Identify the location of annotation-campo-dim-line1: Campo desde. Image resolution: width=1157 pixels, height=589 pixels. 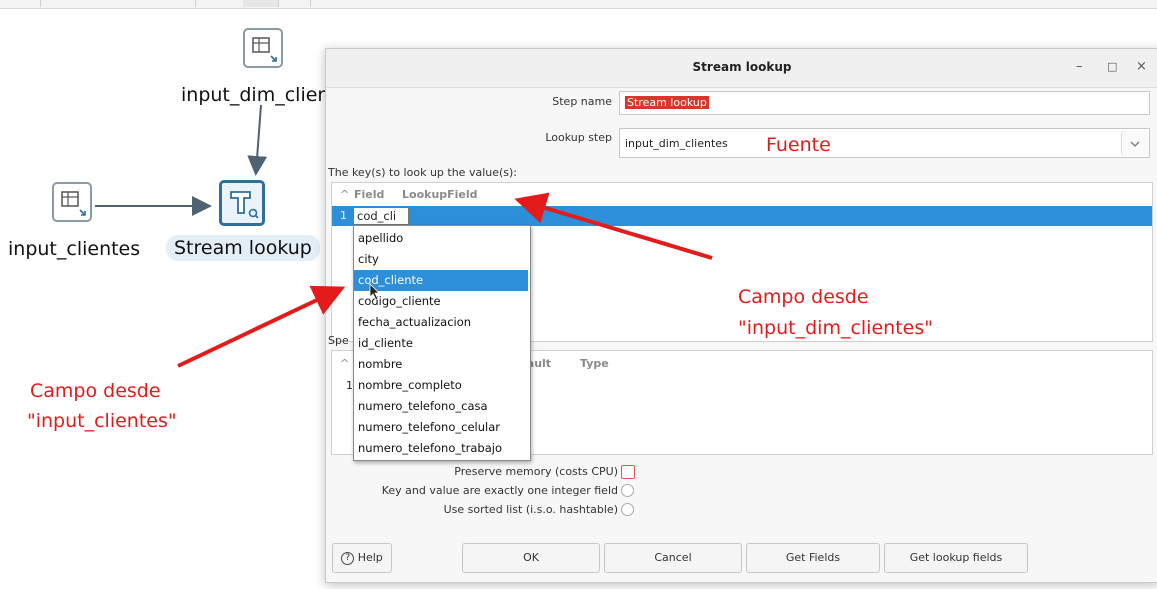
(803, 297).